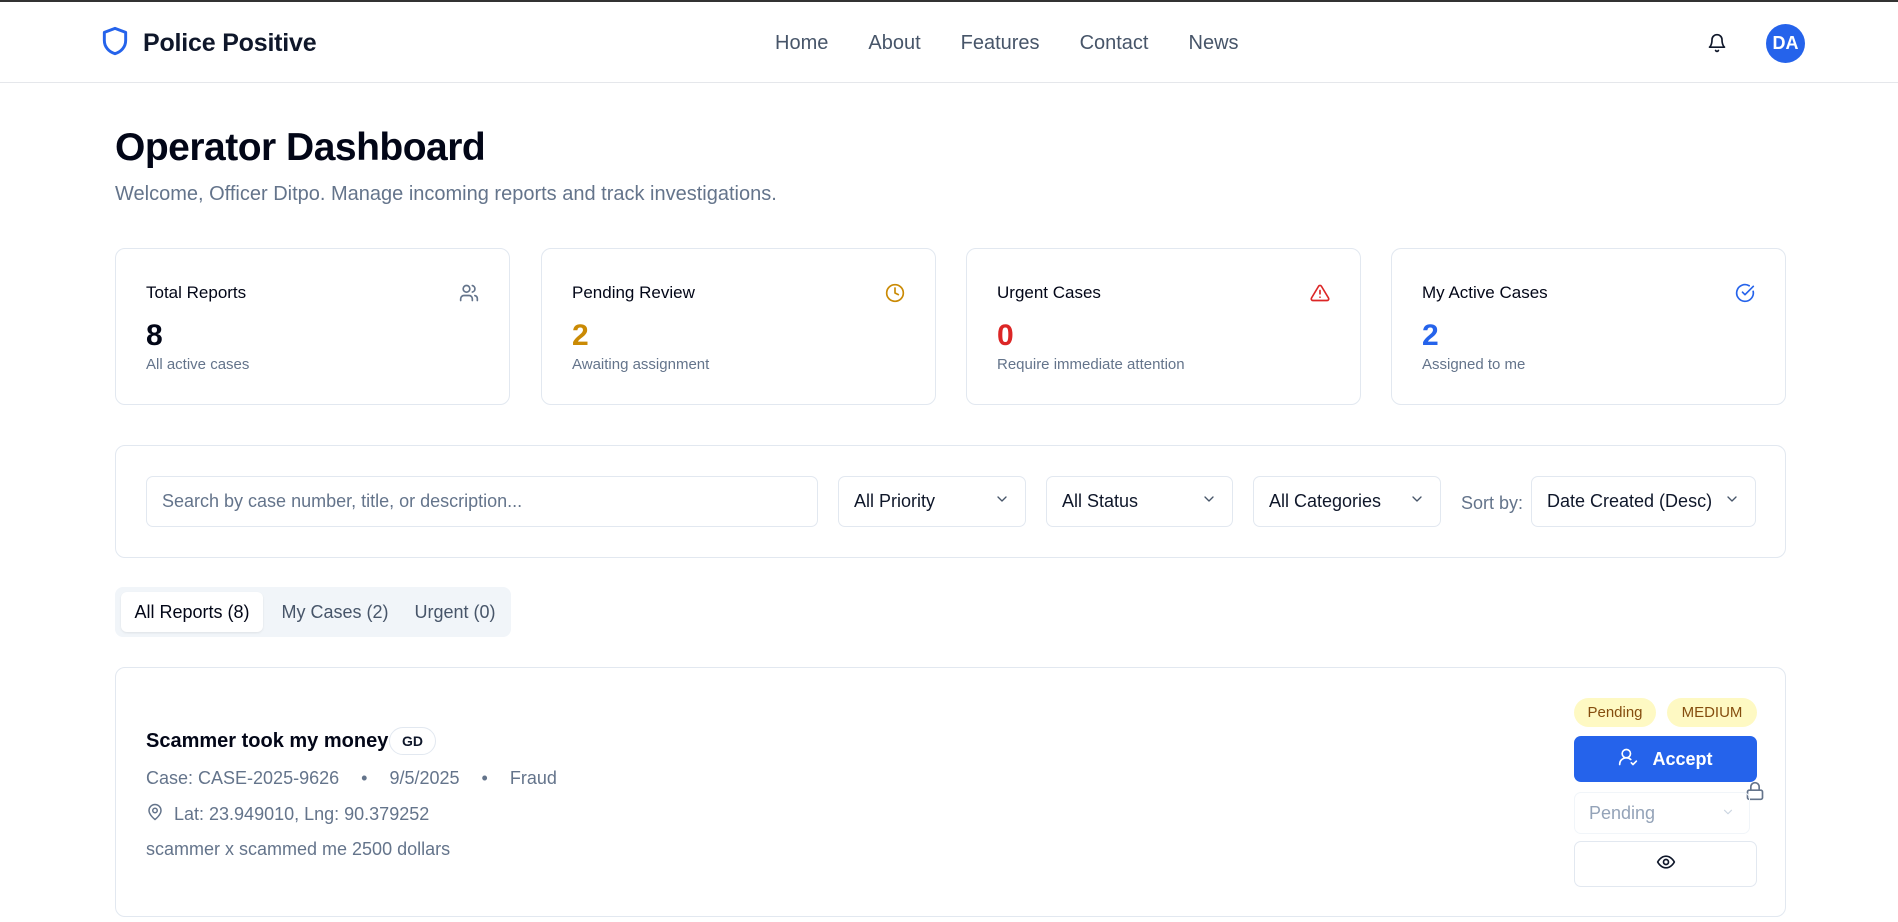 The width and height of the screenshot is (1898, 922). I want to click on report-location: Lat: 23.949010, Lng: 90.379252, so click(287, 814).